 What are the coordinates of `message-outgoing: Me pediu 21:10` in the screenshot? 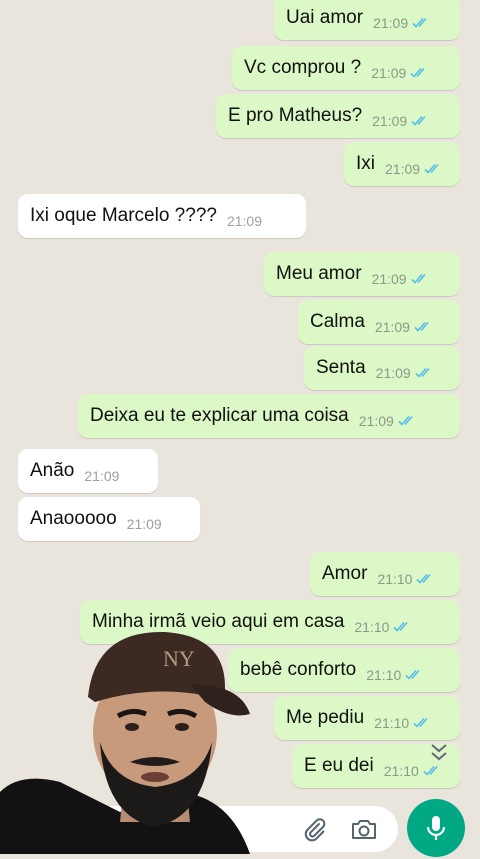 It's located at (367, 718).